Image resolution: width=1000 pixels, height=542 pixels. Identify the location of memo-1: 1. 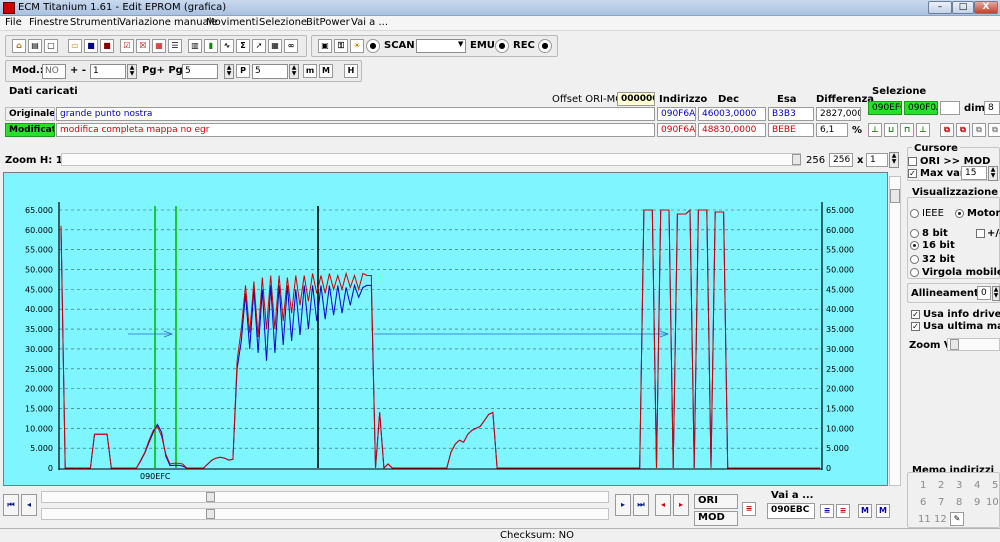
(923, 485).